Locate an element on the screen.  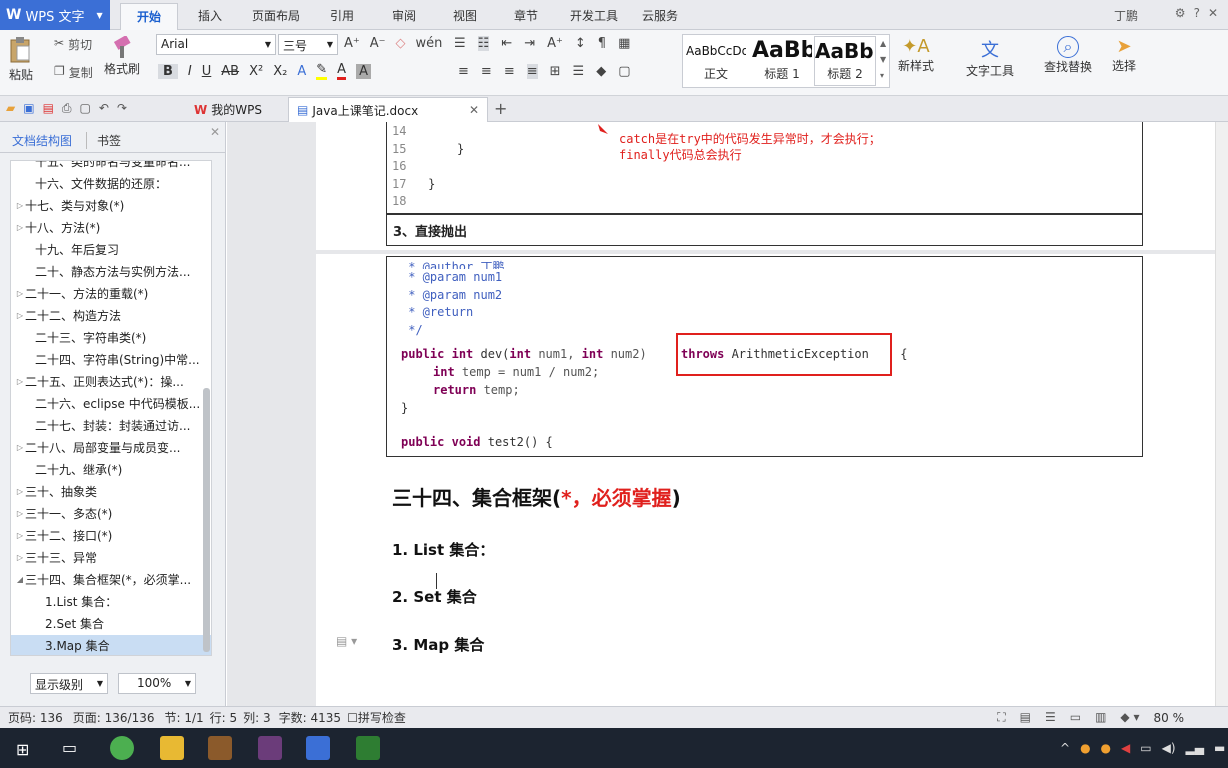
outline-item: 二十三、字符串类(*) is located at coordinates (111, 338).